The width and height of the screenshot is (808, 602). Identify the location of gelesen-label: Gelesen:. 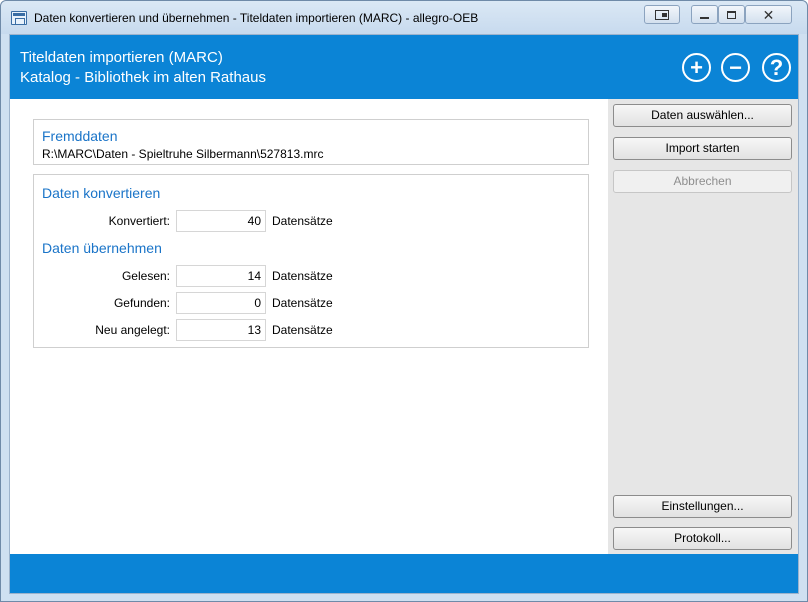
(145, 276).